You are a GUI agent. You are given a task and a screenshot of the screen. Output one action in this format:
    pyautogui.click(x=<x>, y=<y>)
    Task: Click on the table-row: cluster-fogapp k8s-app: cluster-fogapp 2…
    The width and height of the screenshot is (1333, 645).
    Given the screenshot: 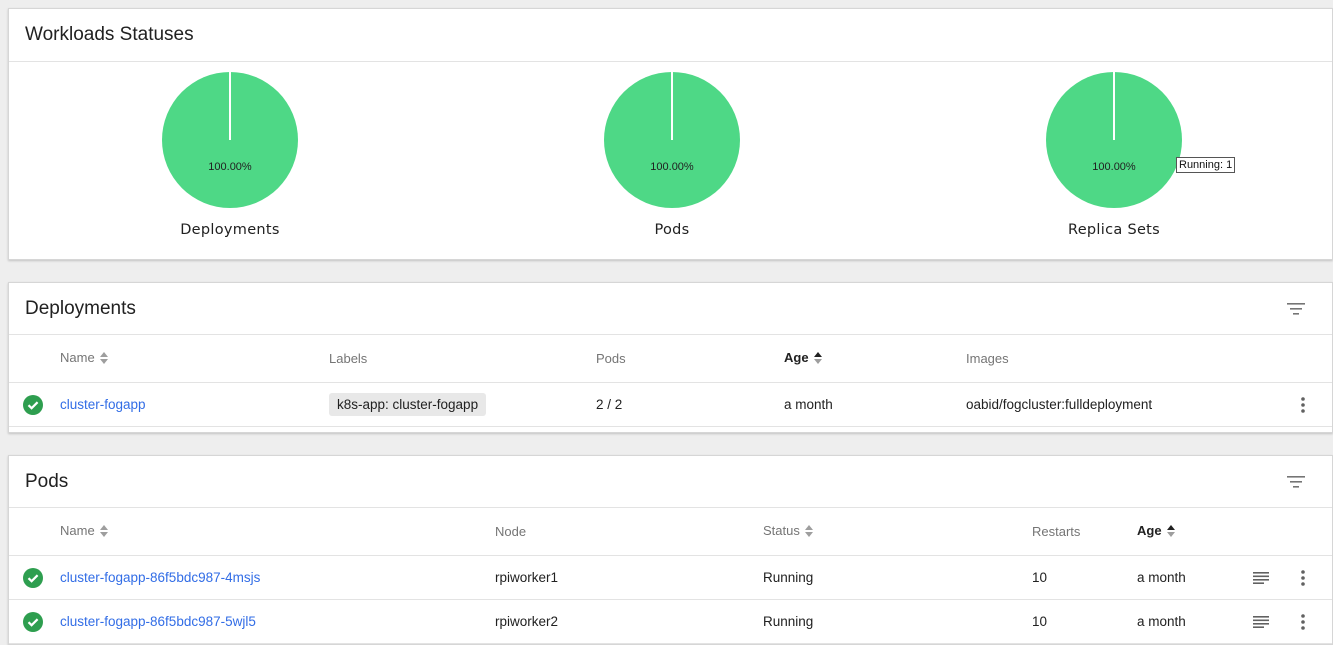 What is the action you would take?
    pyautogui.click(x=670, y=405)
    